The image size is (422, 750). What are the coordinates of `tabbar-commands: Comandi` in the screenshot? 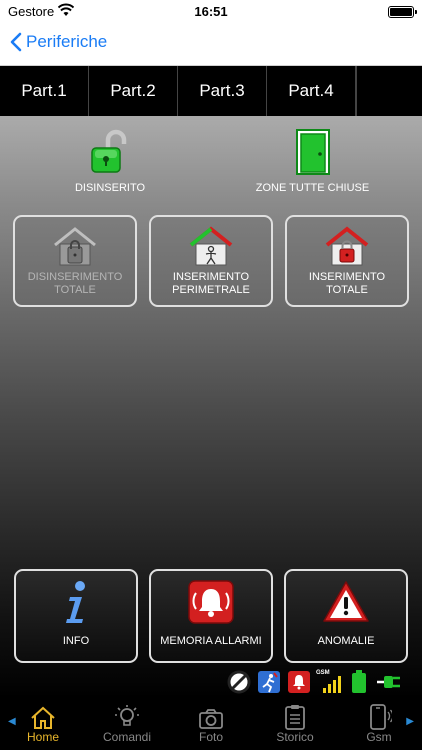 It's located at (127, 723).